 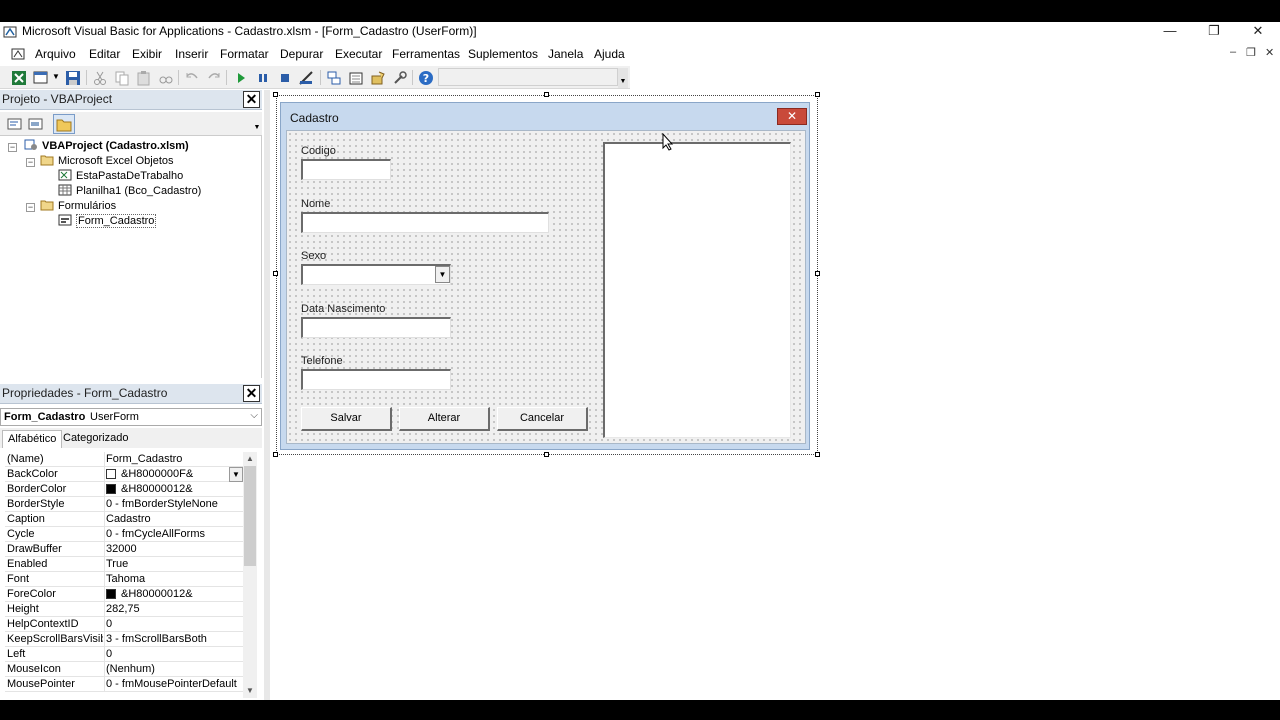 I want to click on property-row: Left 0, so click(x=124, y=654).